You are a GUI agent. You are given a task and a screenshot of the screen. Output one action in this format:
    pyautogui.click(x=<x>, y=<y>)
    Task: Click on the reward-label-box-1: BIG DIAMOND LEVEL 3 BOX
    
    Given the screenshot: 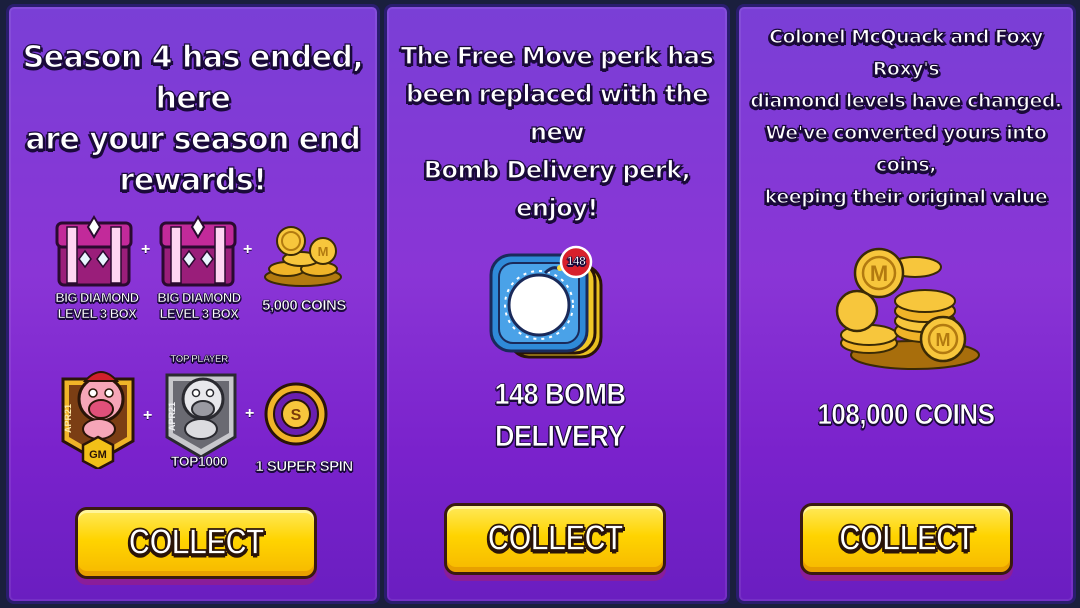 What is the action you would take?
    pyautogui.click(x=97, y=306)
    